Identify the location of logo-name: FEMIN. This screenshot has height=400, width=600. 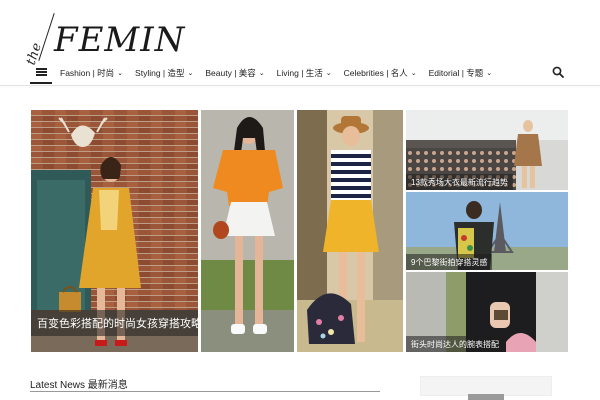
(120, 40).